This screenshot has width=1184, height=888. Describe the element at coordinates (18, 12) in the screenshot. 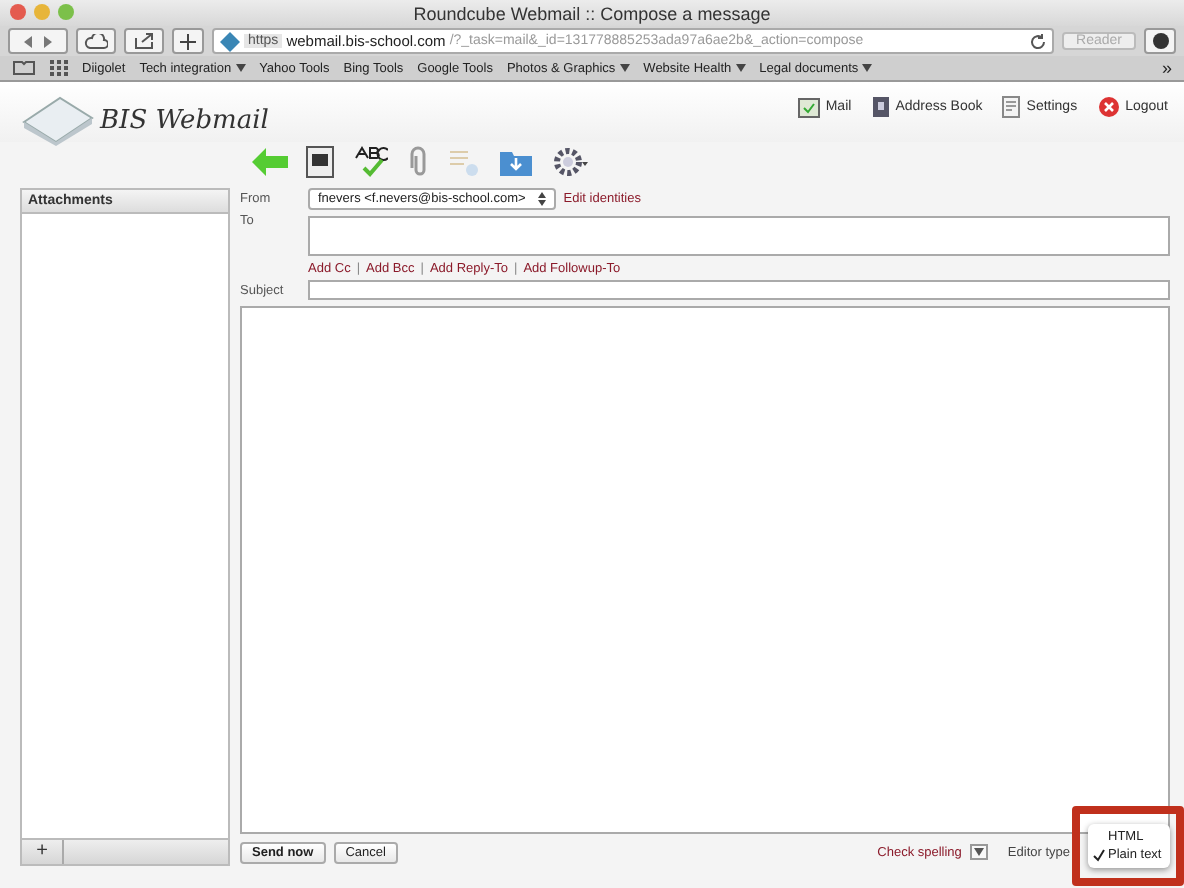

I see `close-window-button` at that location.